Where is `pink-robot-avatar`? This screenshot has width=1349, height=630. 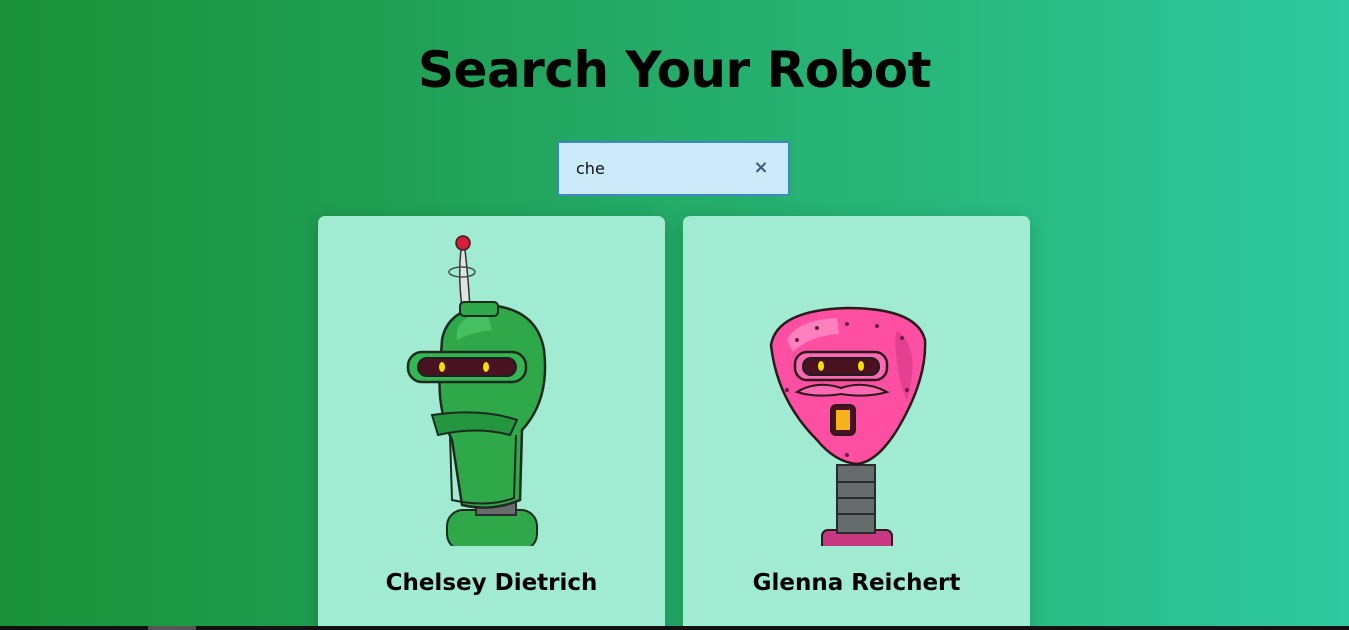
pink-robot-avatar is located at coordinates (848, 426).